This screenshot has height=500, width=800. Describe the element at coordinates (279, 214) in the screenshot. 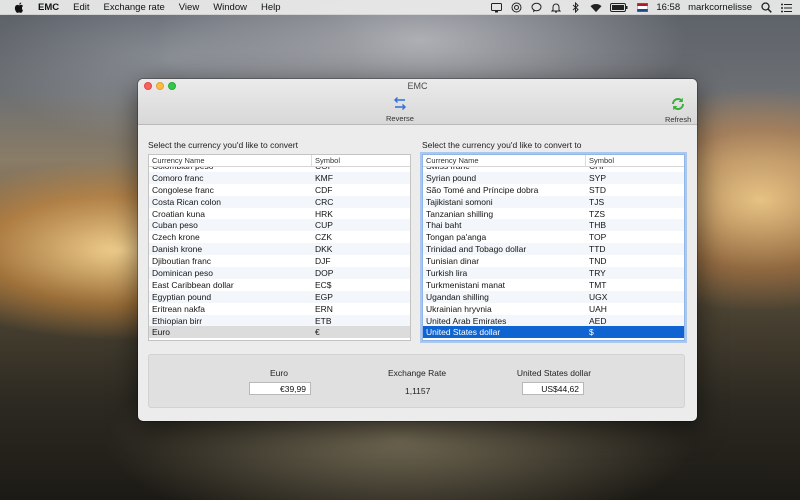

I see `table-row: Croatian kuna HRK` at that location.